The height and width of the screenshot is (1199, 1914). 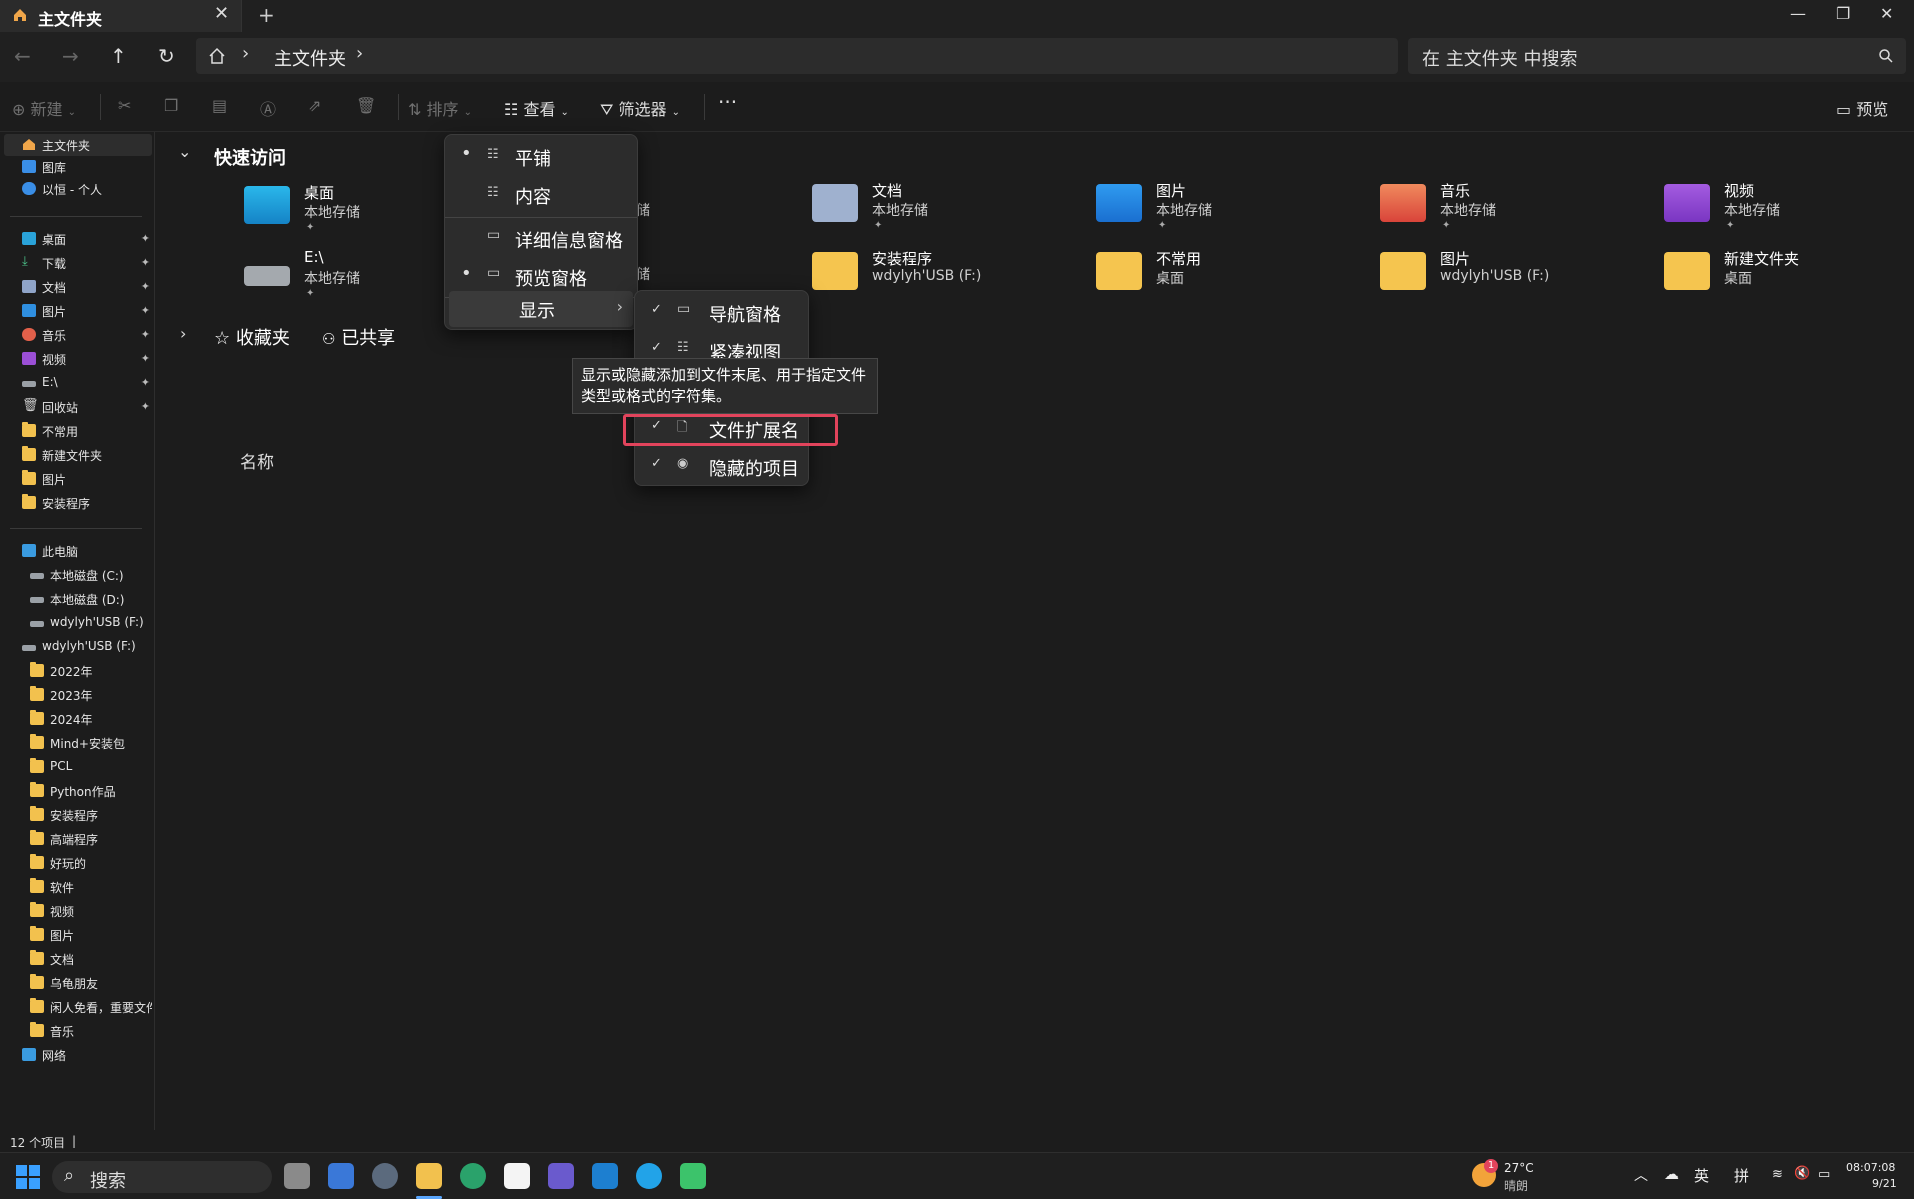 What do you see at coordinates (78, 671) in the screenshot?
I see `sidebar-item-folder: 2022年` at bounding box center [78, 671].